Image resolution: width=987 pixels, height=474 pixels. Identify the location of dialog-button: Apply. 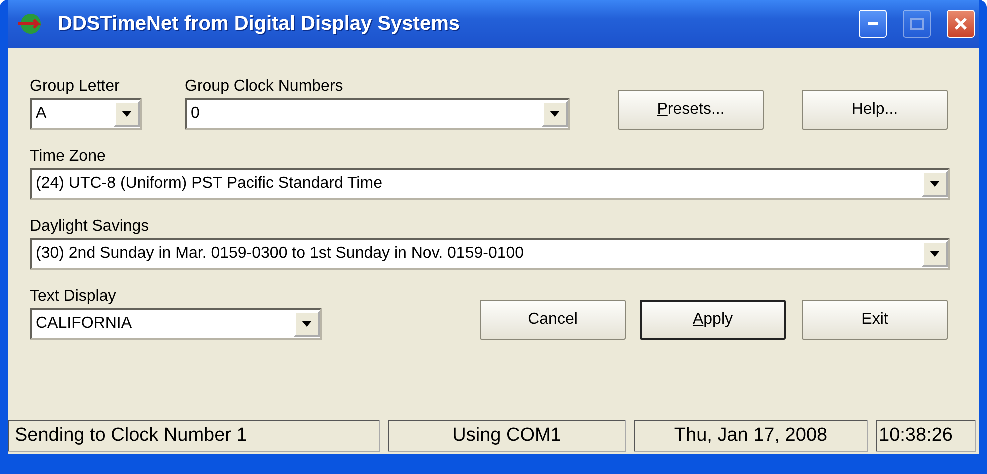
(713, 320).